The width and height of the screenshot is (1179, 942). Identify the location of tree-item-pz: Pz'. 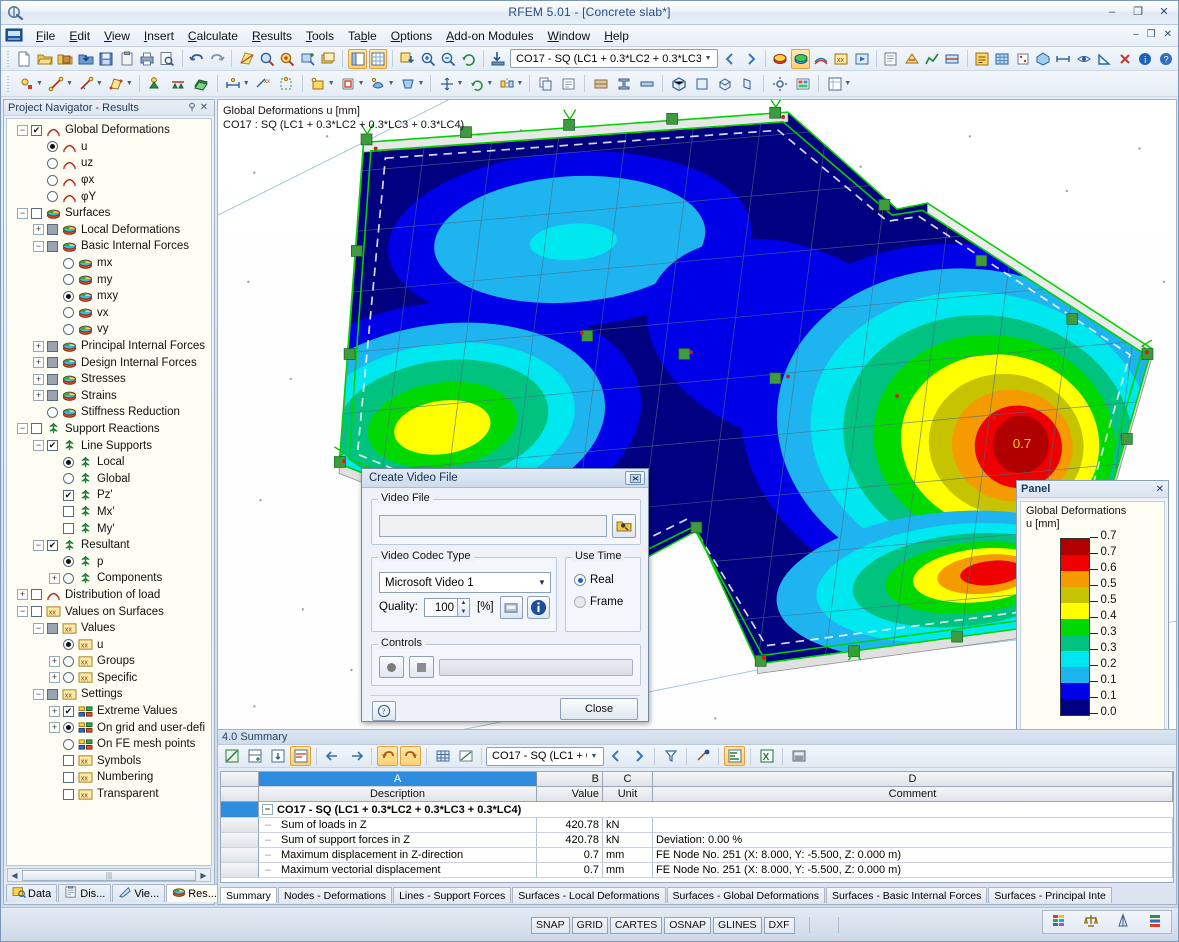
(111, 495).